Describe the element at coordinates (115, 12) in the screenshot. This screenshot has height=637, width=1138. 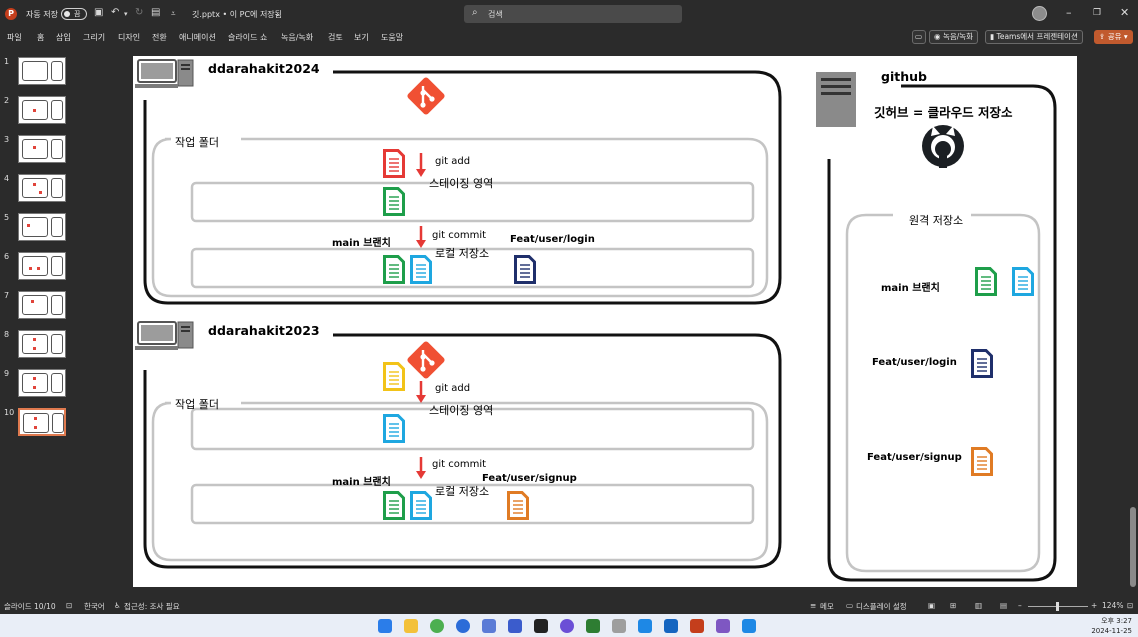
I see `undo-icon: ↶` at that location.